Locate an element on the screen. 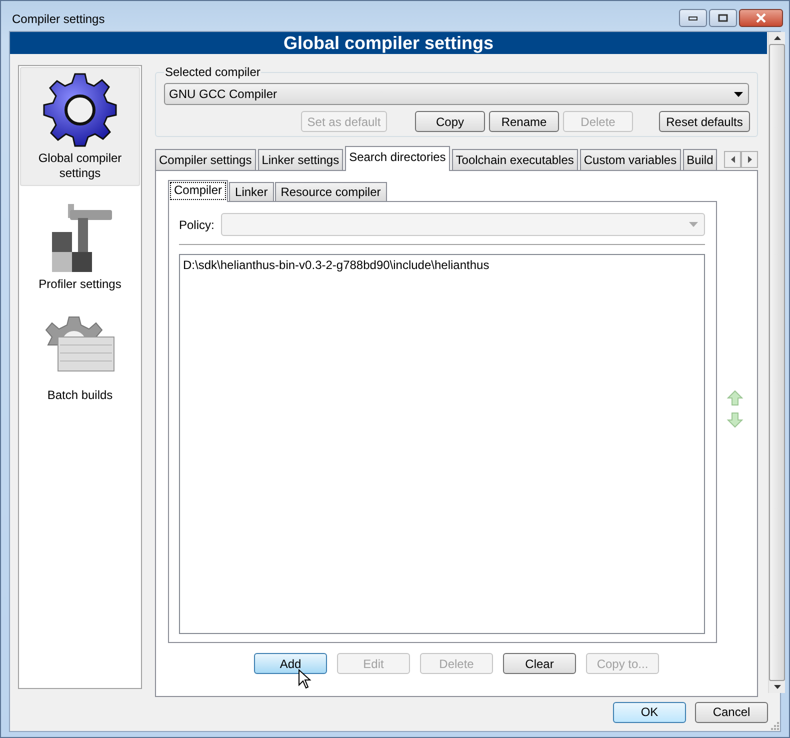  close-button is located at coordinates (761, 18).